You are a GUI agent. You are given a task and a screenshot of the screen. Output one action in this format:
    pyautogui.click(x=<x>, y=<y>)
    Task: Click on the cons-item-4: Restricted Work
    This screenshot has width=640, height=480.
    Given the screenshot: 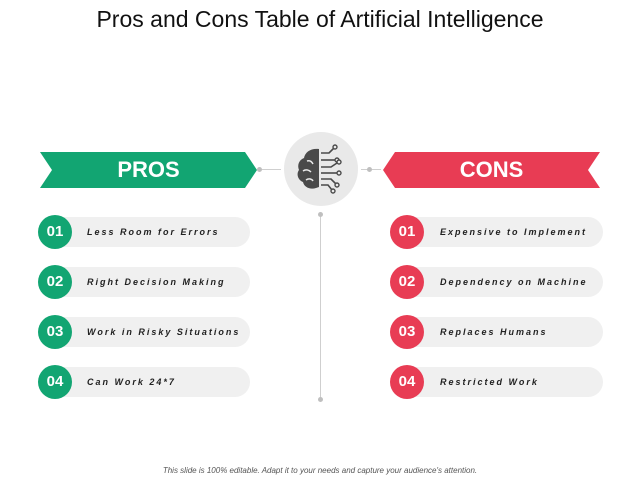 What is the action you would take?
    pyautogui.click(x=499, y=382)
    